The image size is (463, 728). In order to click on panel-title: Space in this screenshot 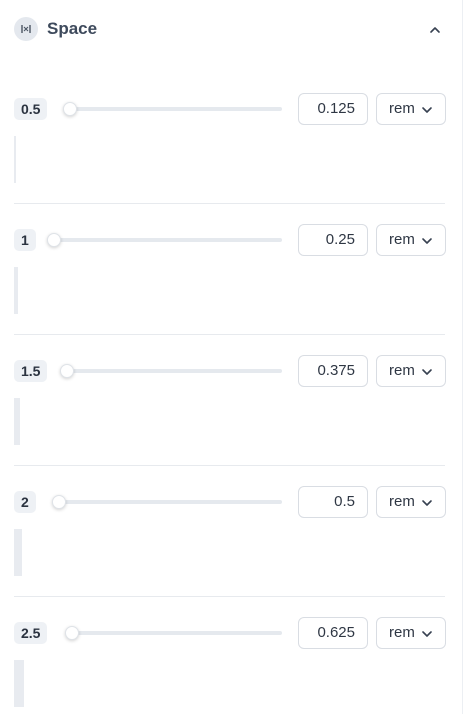, I will do `click(72, 28)`.